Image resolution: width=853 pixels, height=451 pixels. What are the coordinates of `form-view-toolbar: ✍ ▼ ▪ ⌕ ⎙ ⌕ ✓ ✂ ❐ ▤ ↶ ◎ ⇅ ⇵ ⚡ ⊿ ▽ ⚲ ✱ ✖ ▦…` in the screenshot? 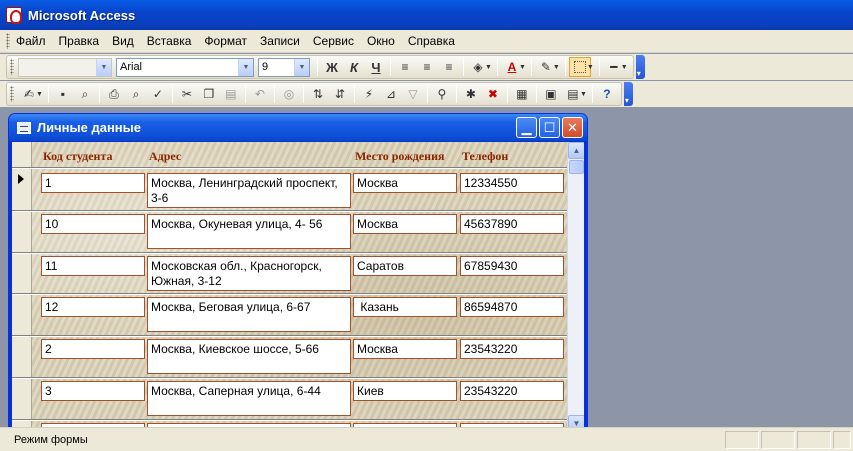 It's located at (426, 94).